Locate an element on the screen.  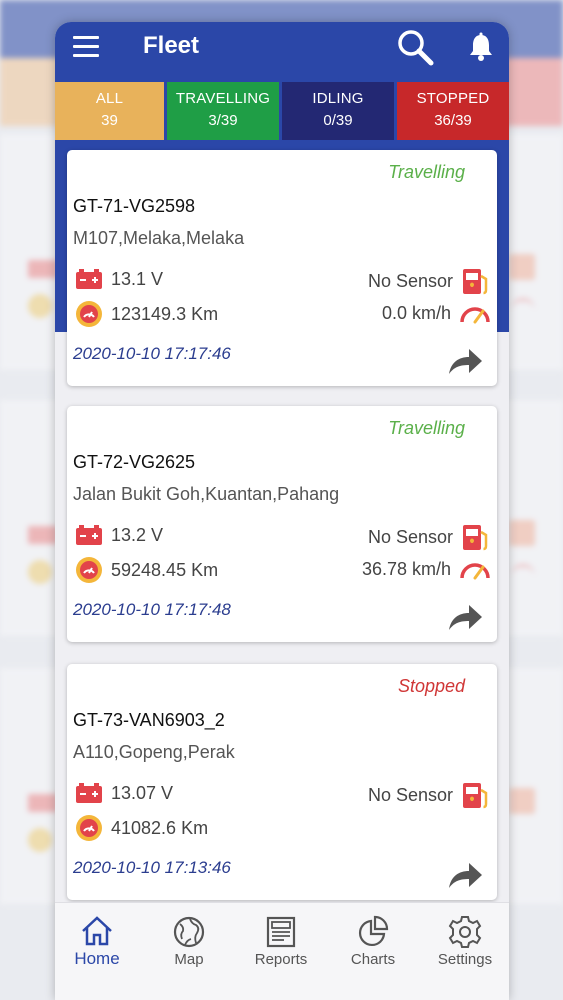
nav-charts: Charts is located at coordinates (373, 941).